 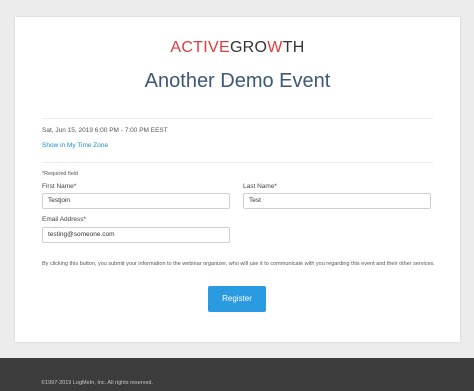 I want to click on first-name-label: First Name*, so click(x=59, y=186).